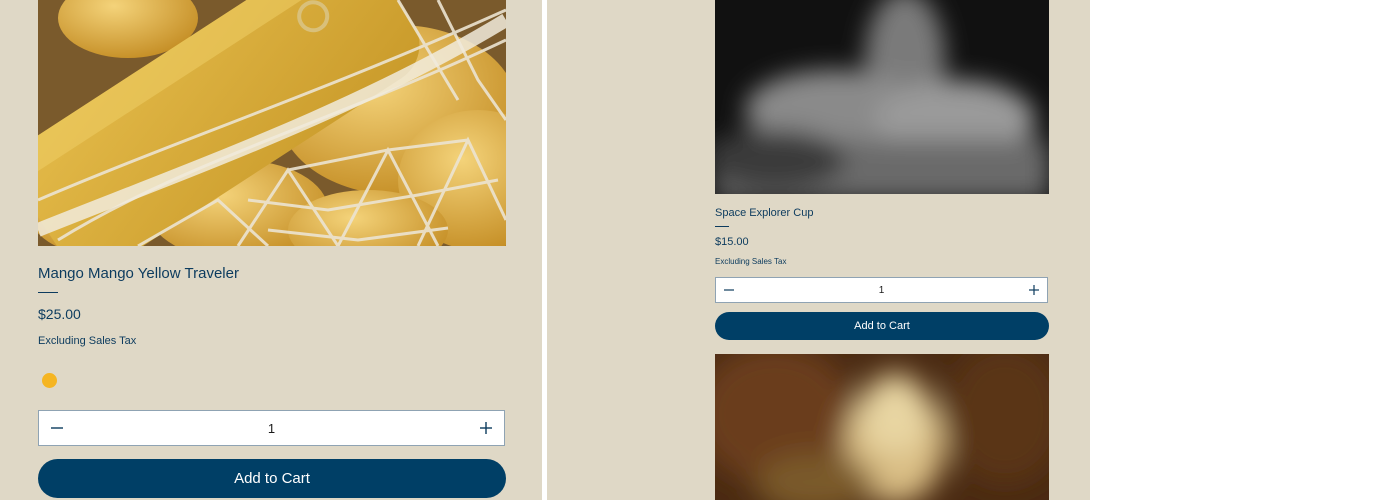 The height and width of the screenshot is (500, 1400). What do you see at coordinates (59, 314) in the screenshot?
I see `product-price: $25.00` at bounding box center [59, 314].